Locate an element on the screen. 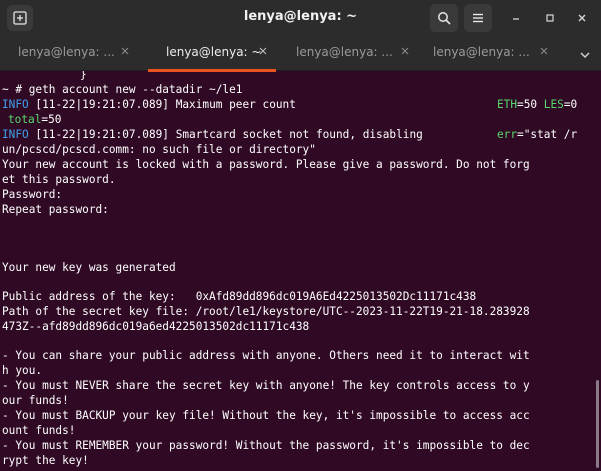  terminal-line: } is located at coordinates (83, 76).